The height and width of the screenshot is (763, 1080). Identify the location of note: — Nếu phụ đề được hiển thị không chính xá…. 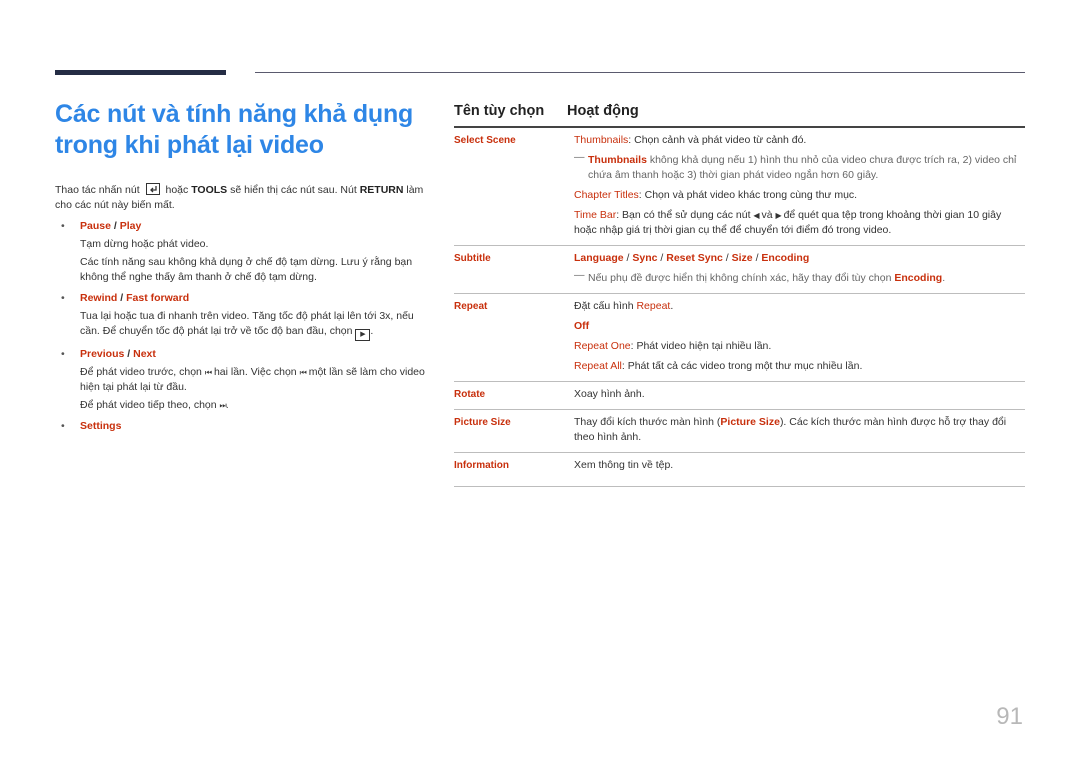
(760, 276).